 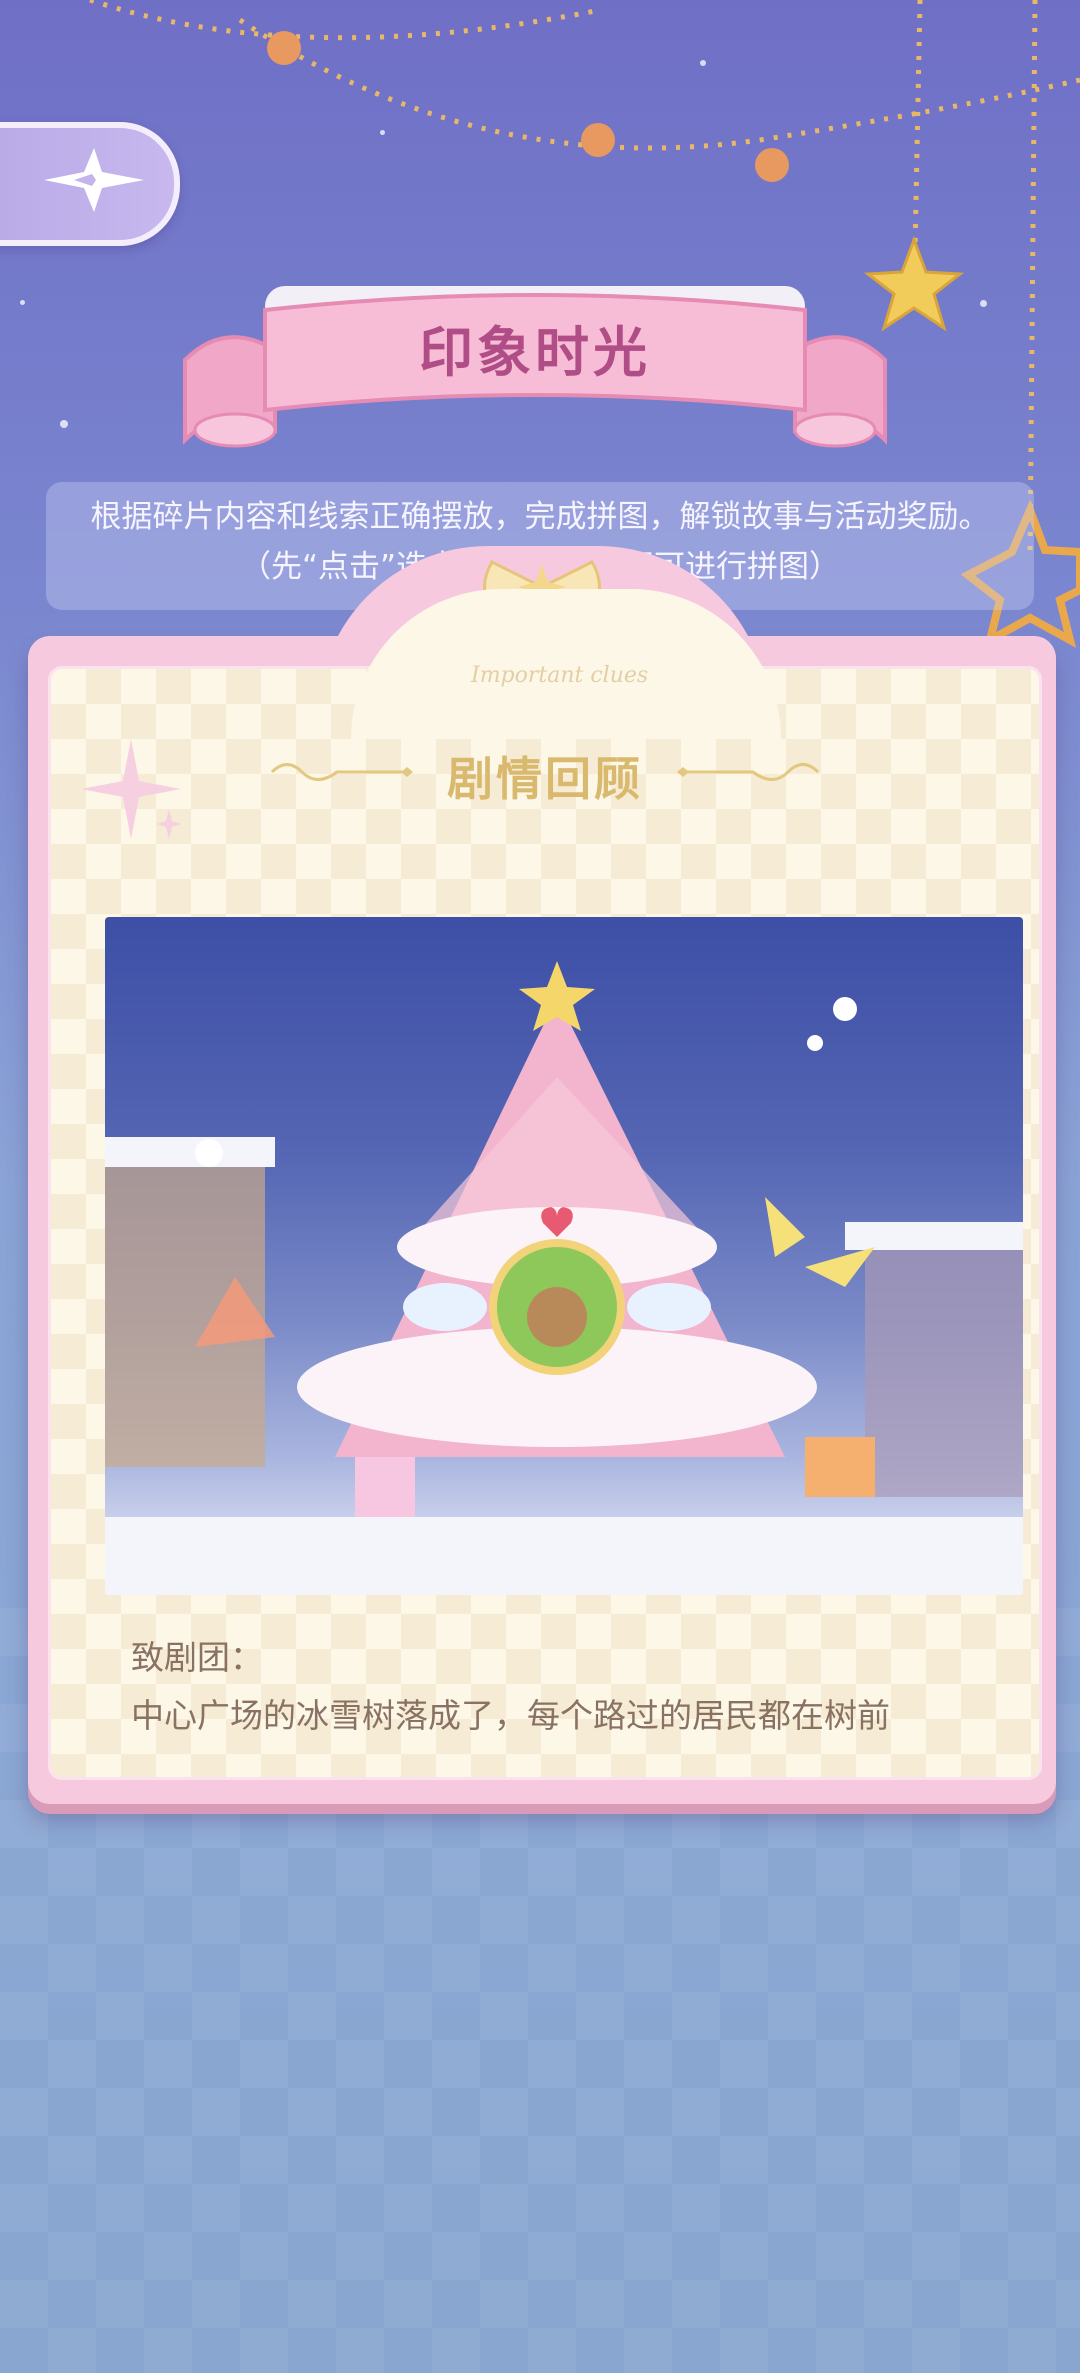 I want to click on compass-star-icon, so click(x=94, y=180).